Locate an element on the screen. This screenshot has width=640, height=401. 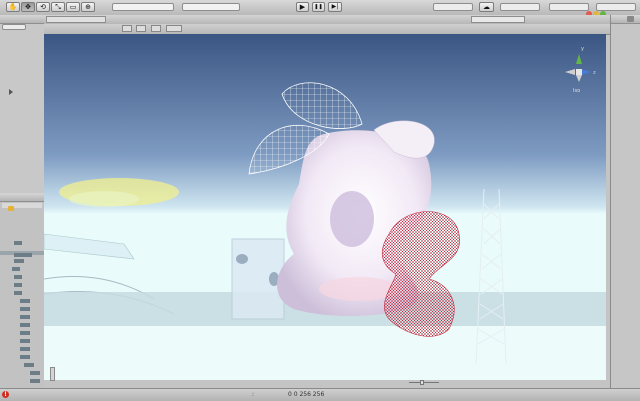
move-tool-button: ✥ is located at coordinates (28, 7).